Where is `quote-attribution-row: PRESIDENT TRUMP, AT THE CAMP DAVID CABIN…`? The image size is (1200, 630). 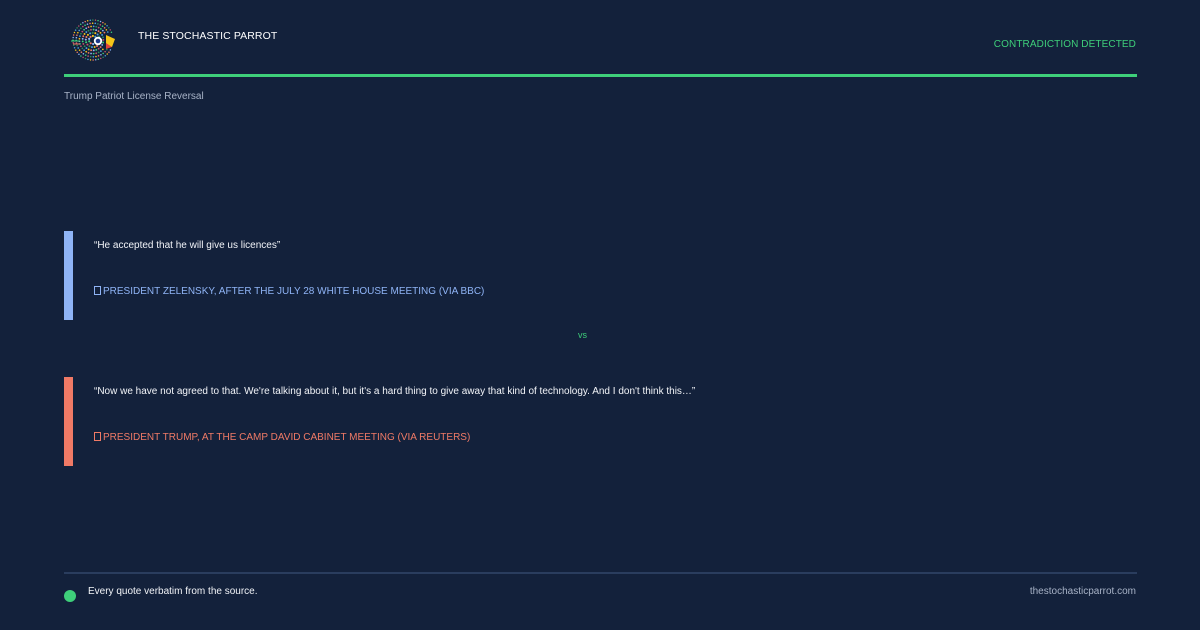 quote-attribution-row: PRESIDENT TRUMP, AT THE CAMP DAVID CABIN… is located at coordinates (282, 437).